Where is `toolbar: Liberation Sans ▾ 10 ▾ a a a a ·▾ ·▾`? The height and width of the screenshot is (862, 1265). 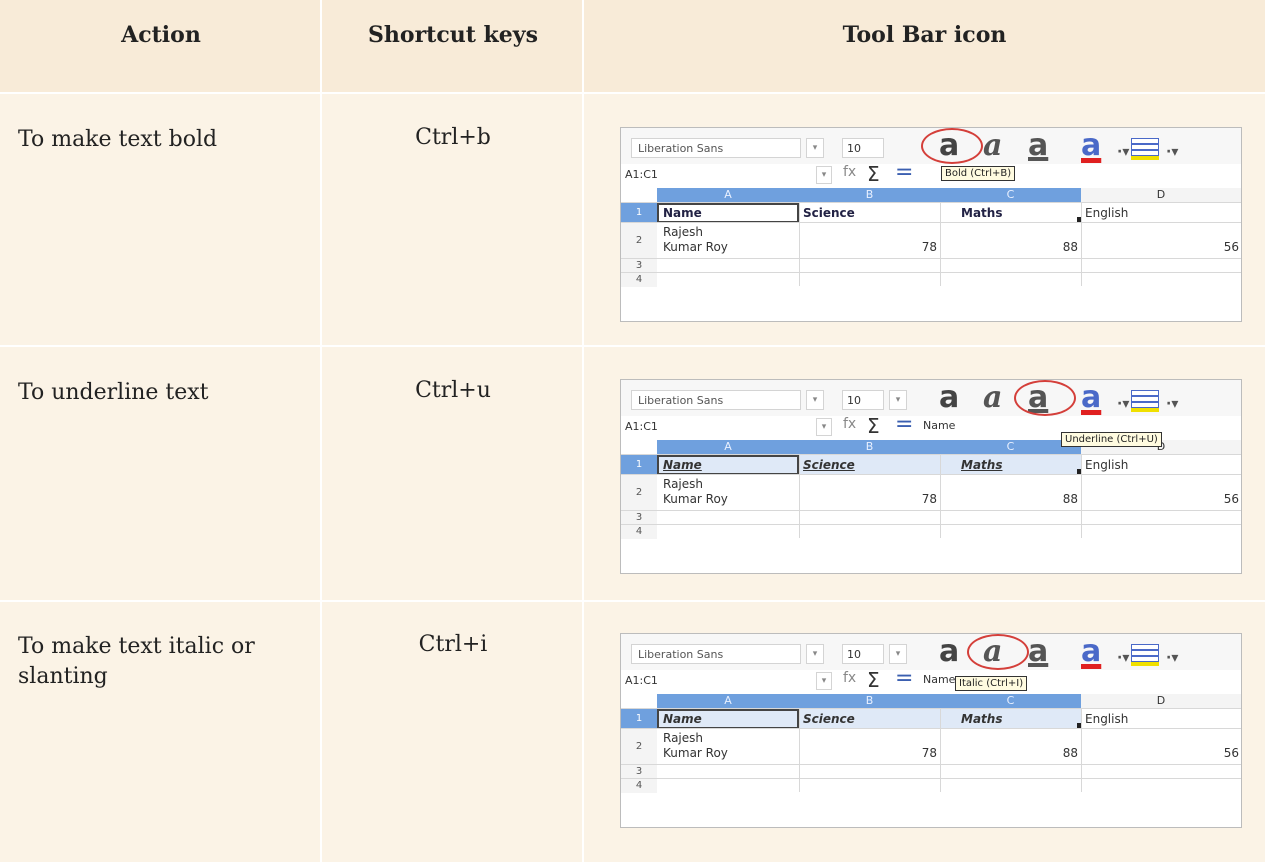 toolbar: Liberation Sans ▾ 10 ▾ a a a a ·▾ ·▾ is located at coordinates (931, 398).